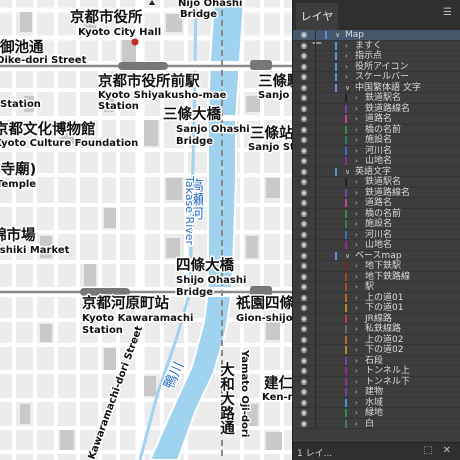  I want to click on layer-row: ◉ › 緑地, so click(376, 413).